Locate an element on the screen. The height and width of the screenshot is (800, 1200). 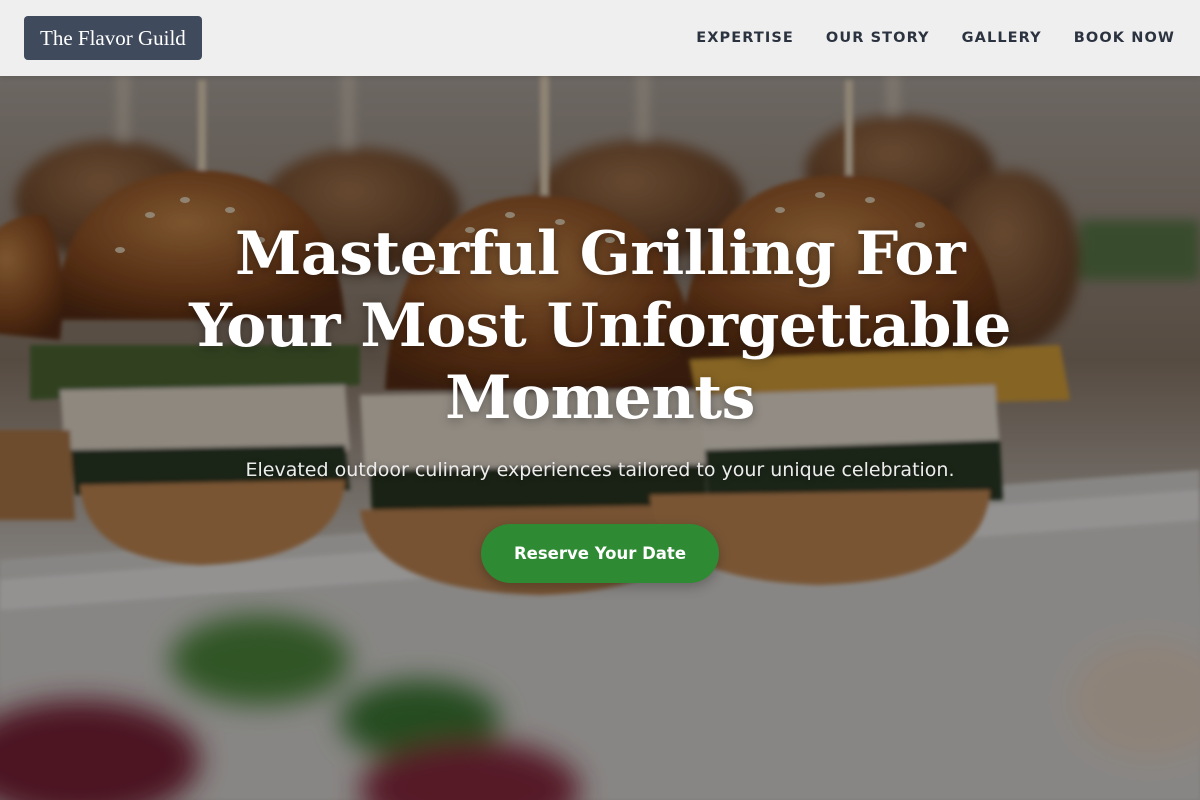
nav-link-gallery: GALLERY is located at coordinates (1002, 38).